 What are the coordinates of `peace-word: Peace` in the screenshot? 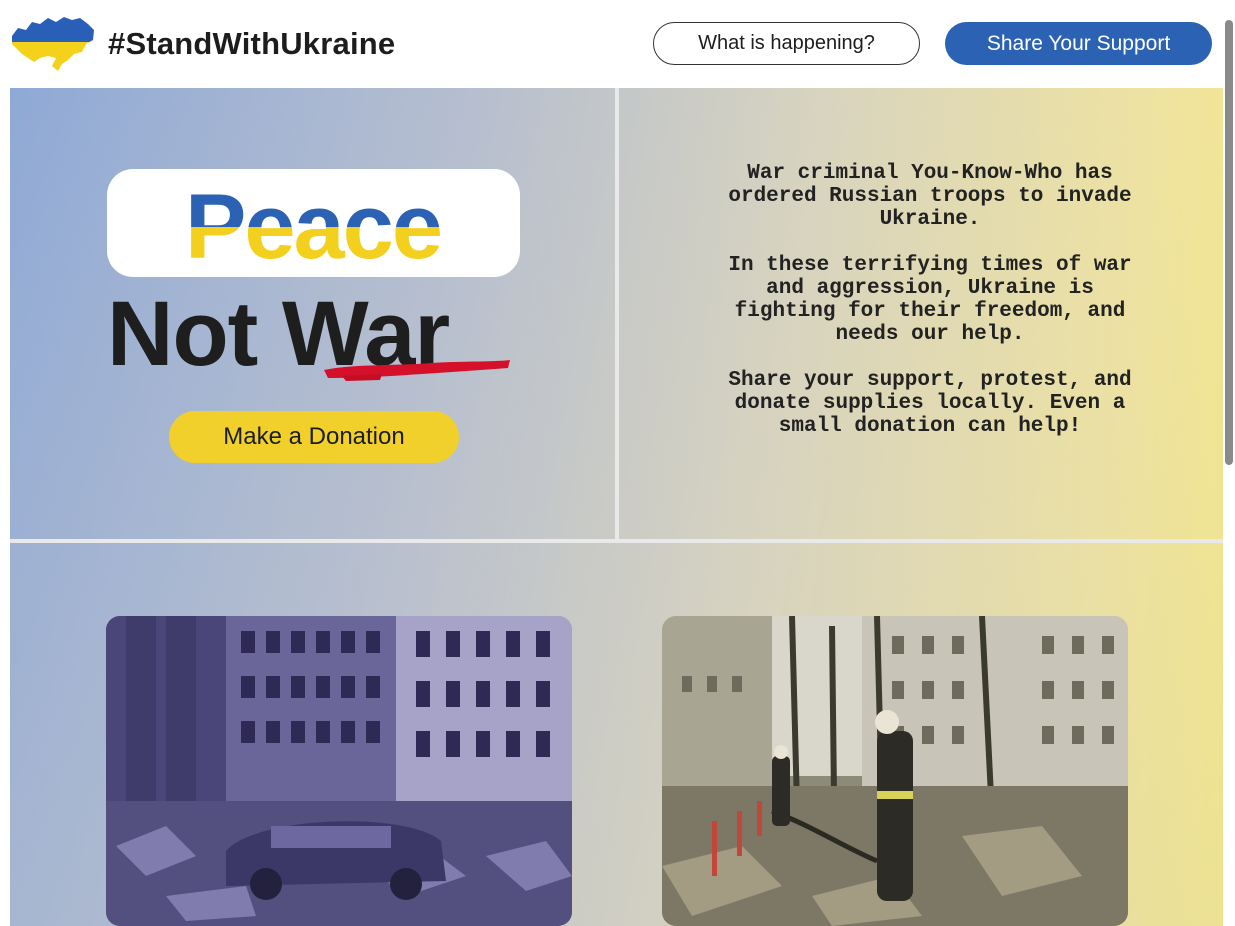 It's located at (313, 226).